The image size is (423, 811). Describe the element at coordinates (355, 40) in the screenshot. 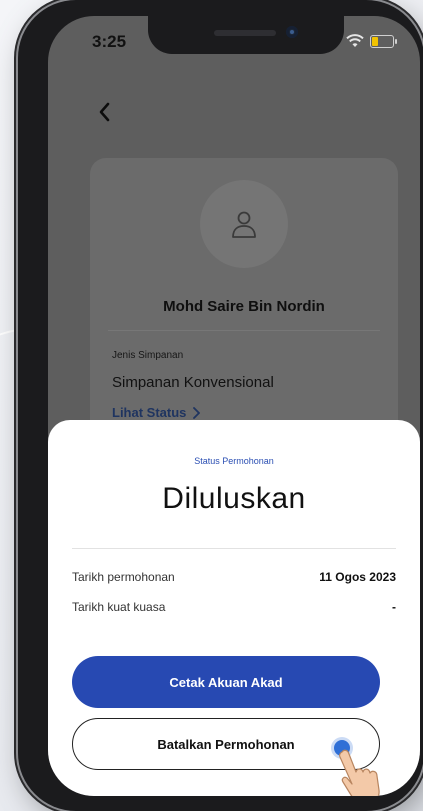

I see `wifi-icon` at that location.